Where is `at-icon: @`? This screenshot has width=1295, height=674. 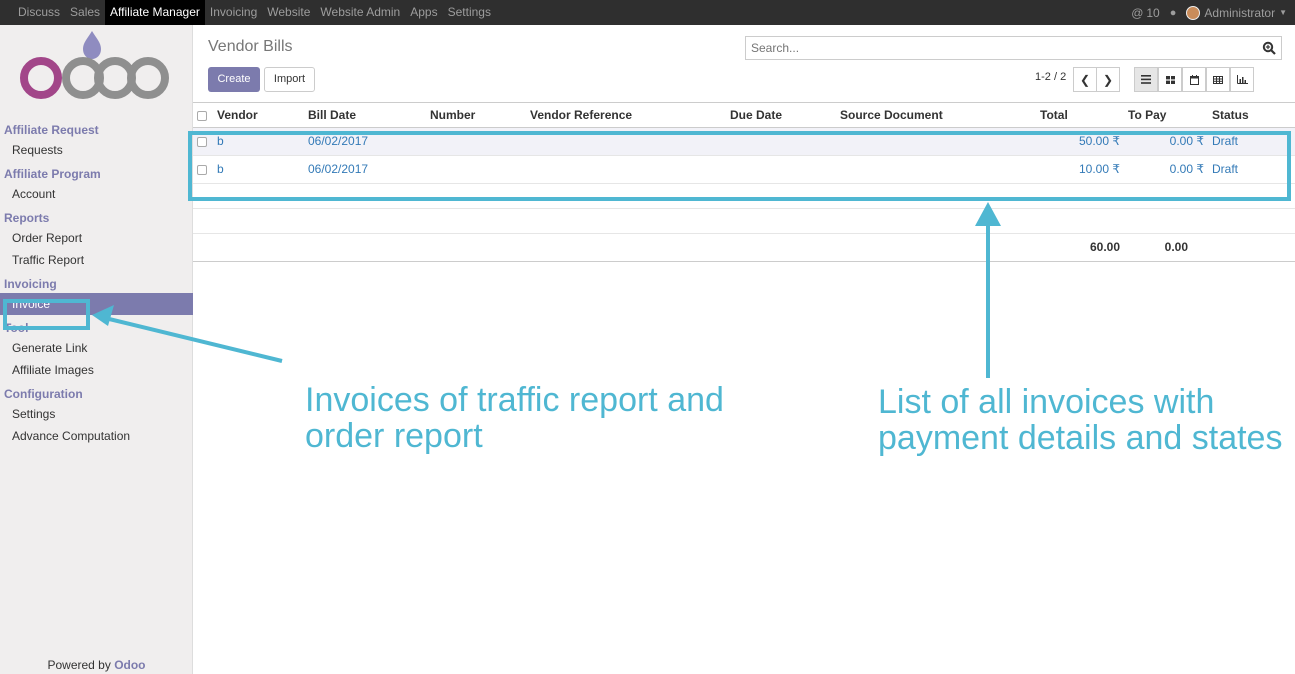 at-icon: @ is located at coordinates (1137, 12).